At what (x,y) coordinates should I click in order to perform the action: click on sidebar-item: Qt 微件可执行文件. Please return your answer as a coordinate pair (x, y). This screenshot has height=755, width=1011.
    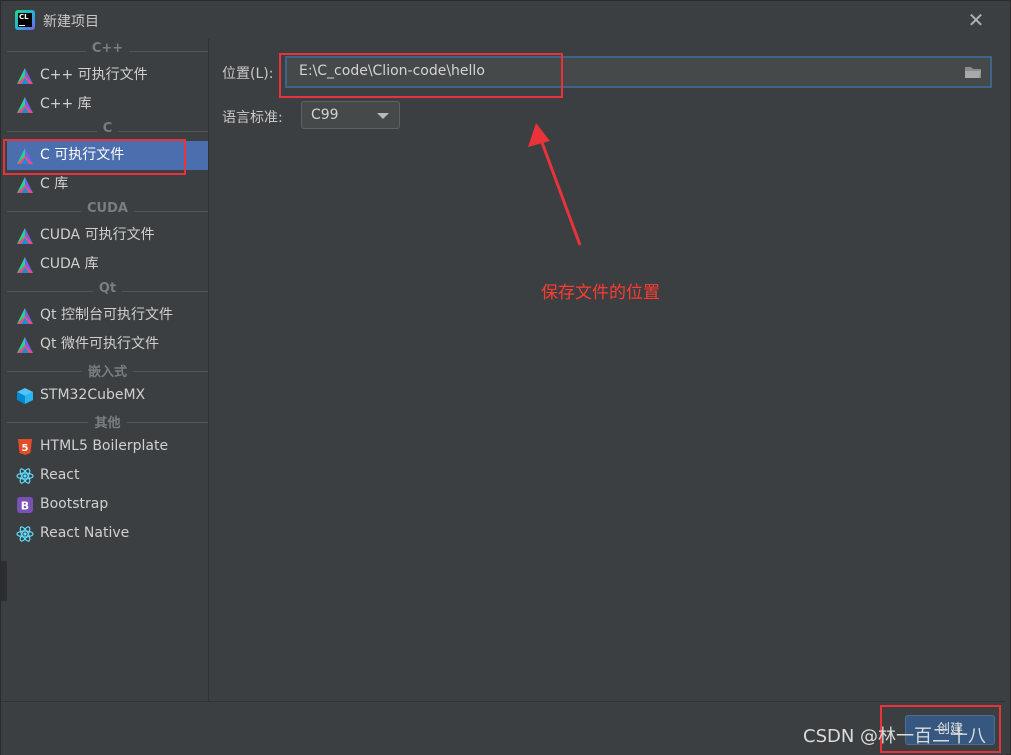
    Looking at the image, I should click on (107, 344).